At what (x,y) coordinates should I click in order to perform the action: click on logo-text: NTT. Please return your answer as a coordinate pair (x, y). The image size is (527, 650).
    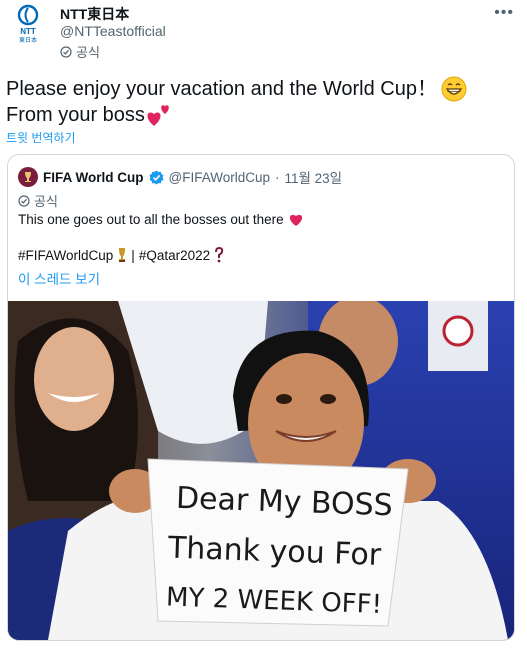
    Looking at the image, I should click on (28, 31).